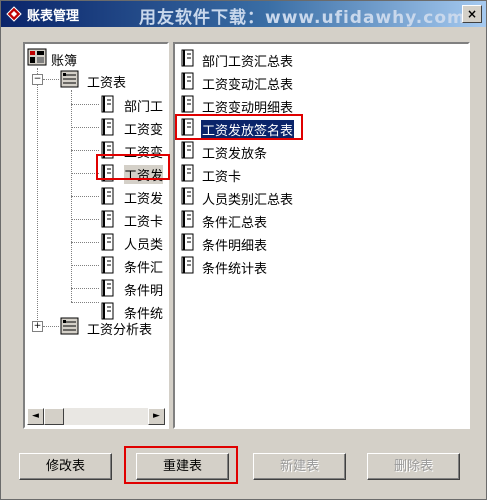 The height and width of the screenshot is (500, 487). Describe the element at coordinates (222, 177) in the screenshot. I see `list-item-label: 工资卡` at that location.